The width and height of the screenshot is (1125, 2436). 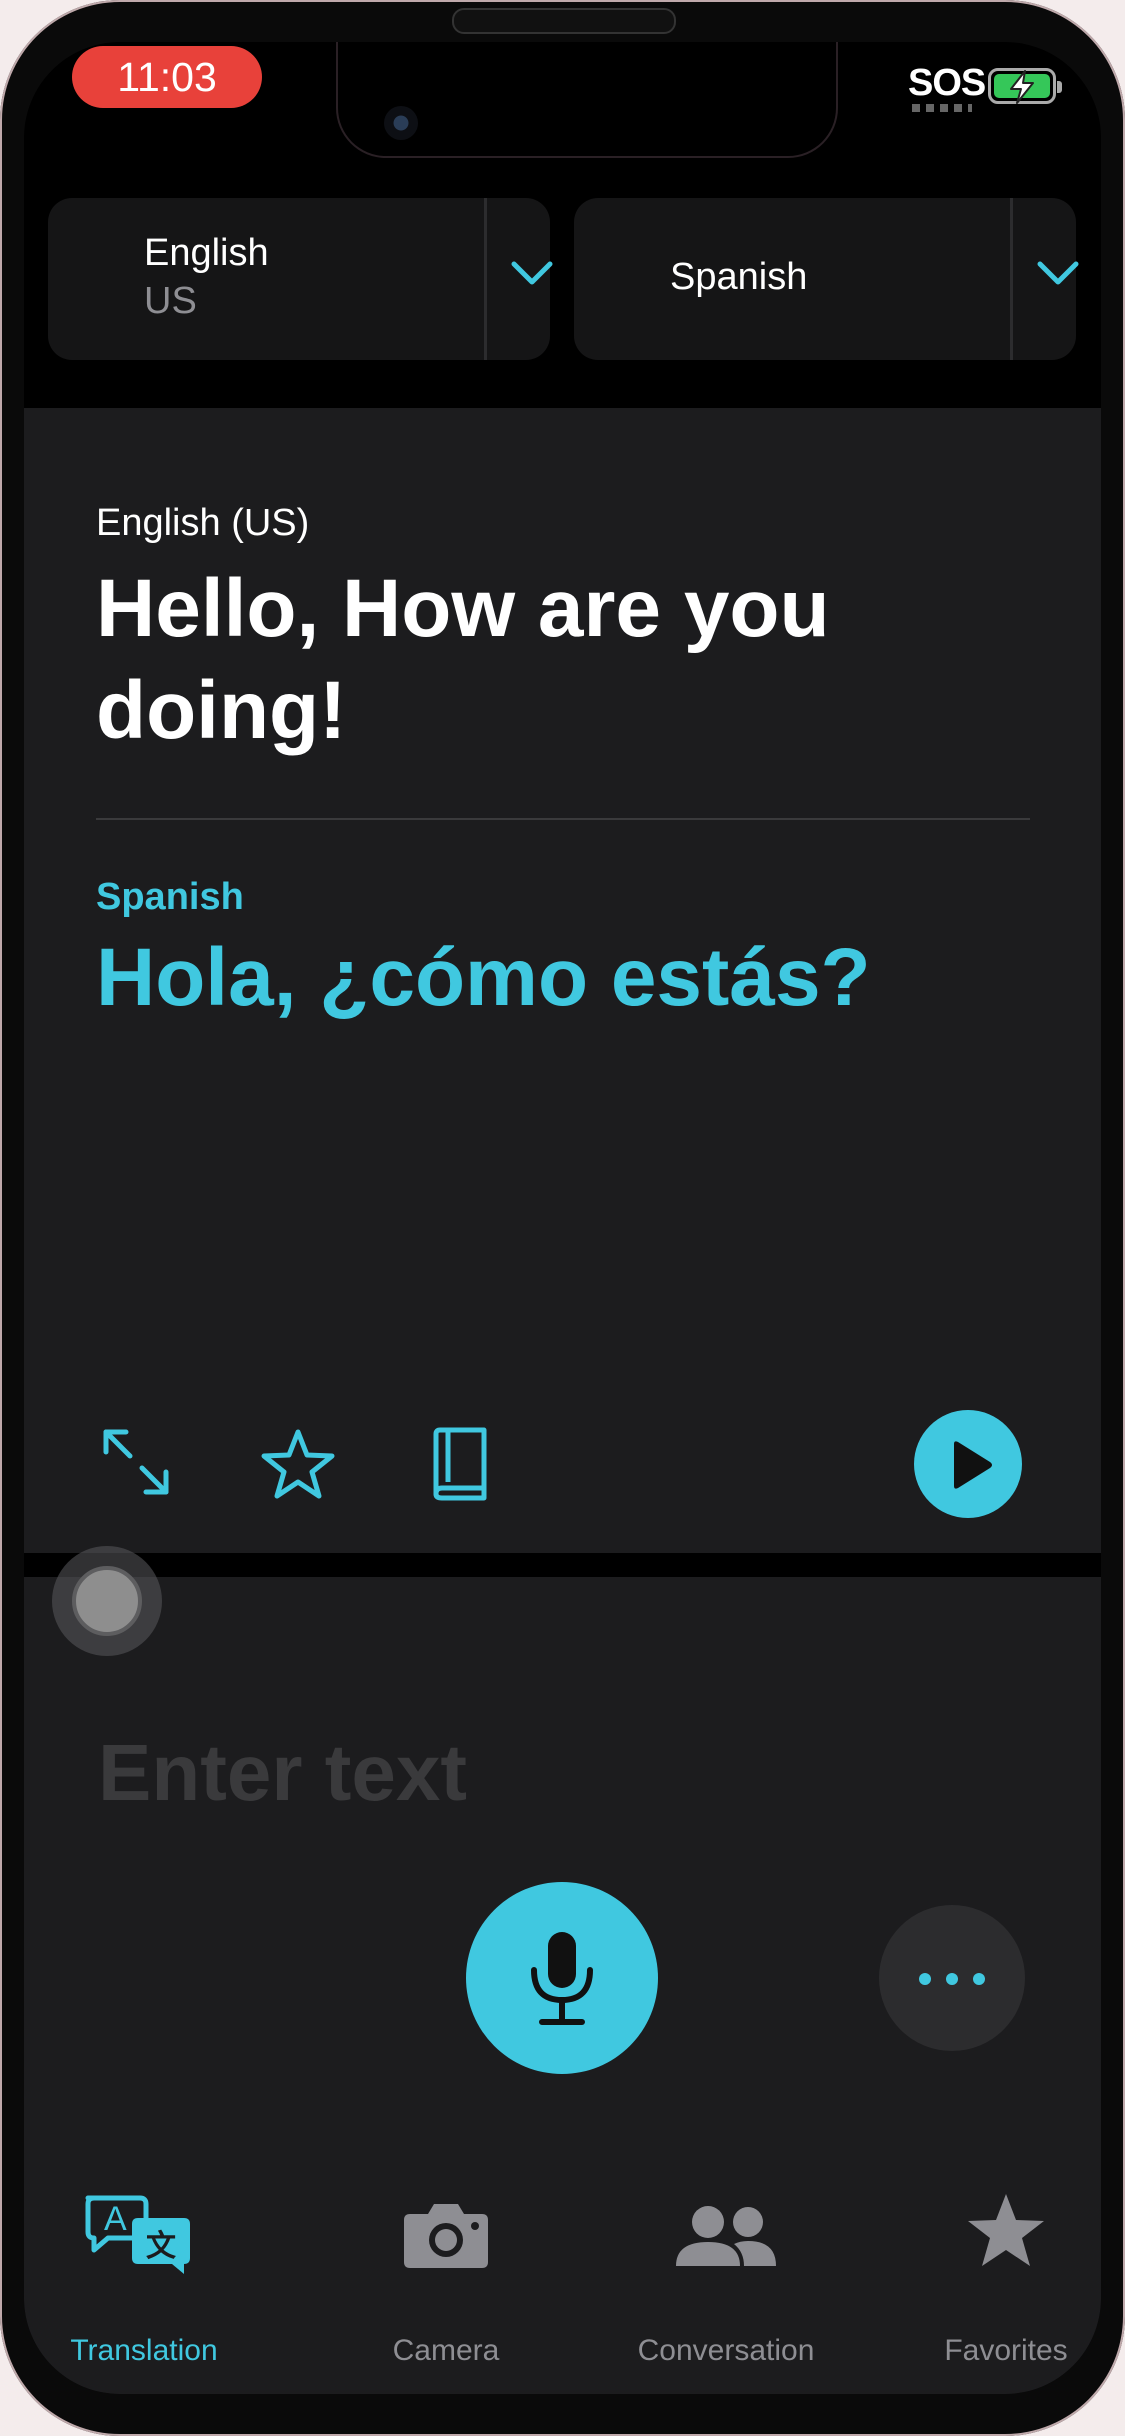 What do you see at coordinates (170, 897) in the screenshot?
I see `target-language-label: Spanish` at bounding box center [170, 897].